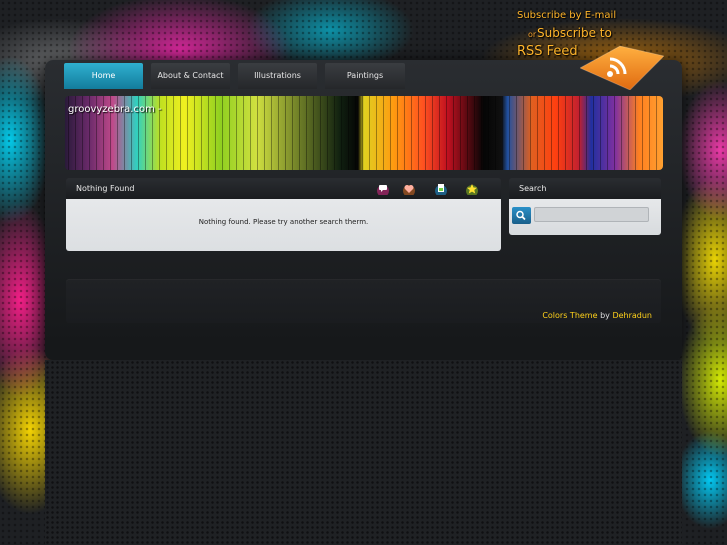  I want to click on subscribe-email-link: Subscribe by E-mail, so click(566, 15).